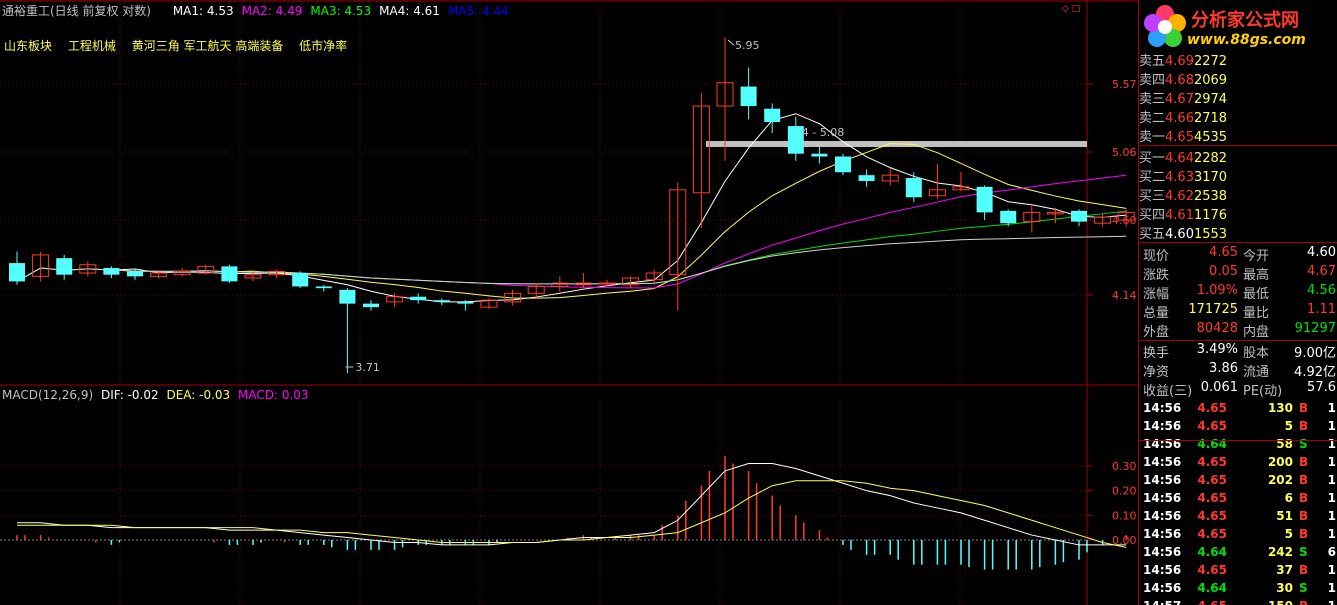  Describe the element at coordinates (478, 11) in the screenshot. I see `ma-label-5: MA5: 4.44` at that location.